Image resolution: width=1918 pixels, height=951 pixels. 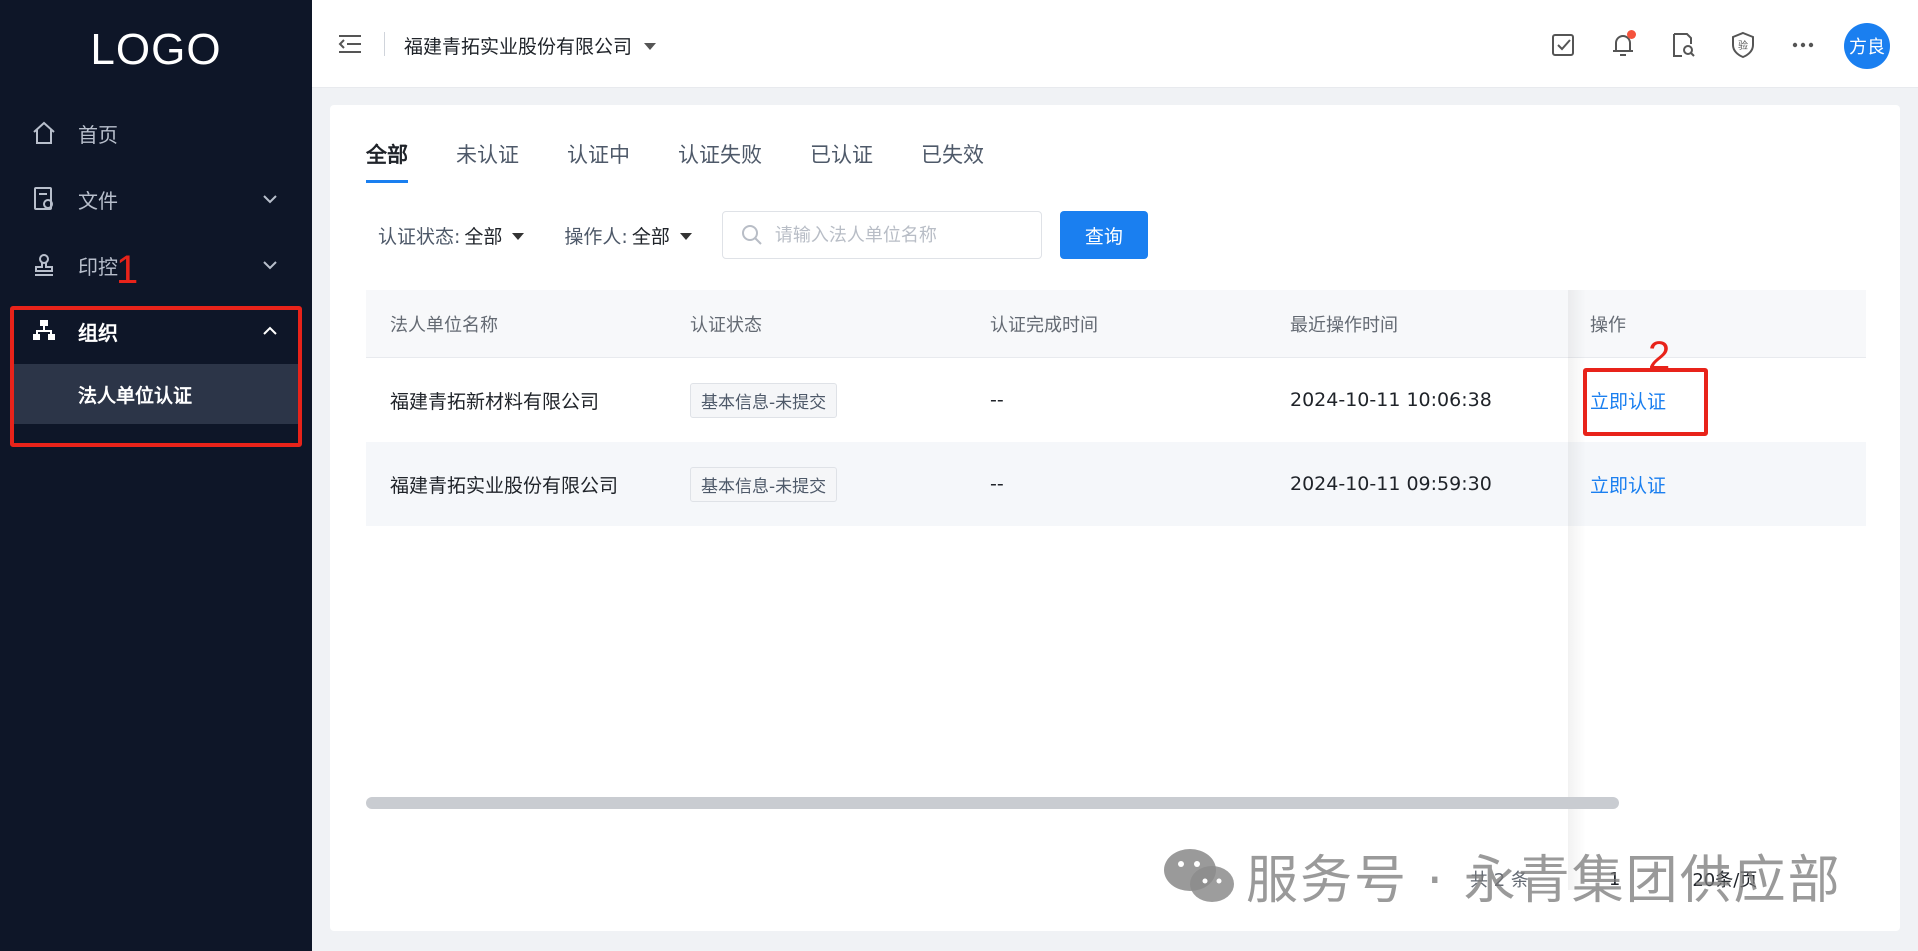 What do you see at coordinates (899, 235) in the screenshot?
I see `search-input` at bounding box center [899, 235].